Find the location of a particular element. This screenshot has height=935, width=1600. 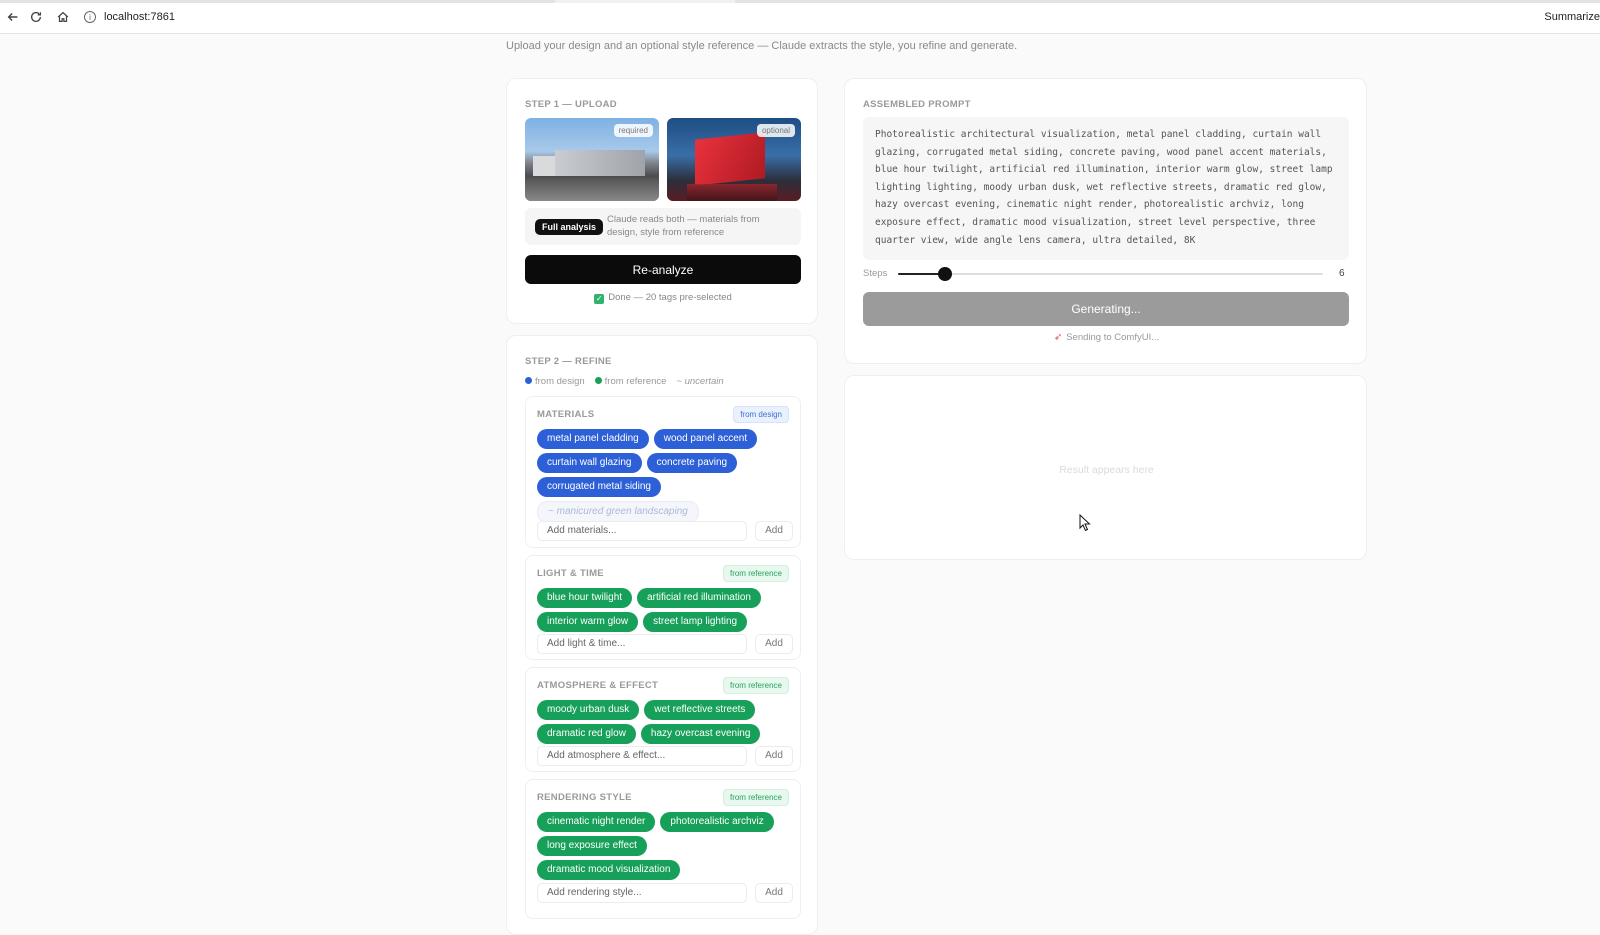

check-icon: ✓ is located at coordinates (599, 299).